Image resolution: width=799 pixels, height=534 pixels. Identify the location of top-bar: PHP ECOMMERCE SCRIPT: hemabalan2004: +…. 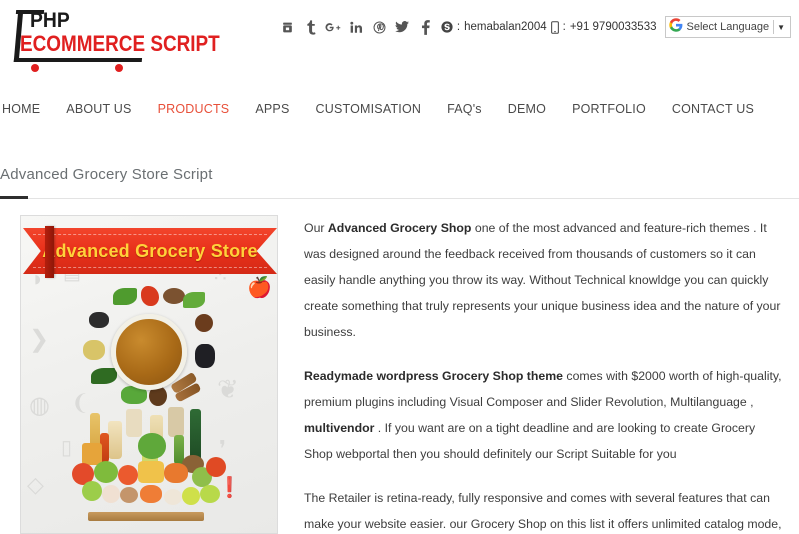
(399, 36).